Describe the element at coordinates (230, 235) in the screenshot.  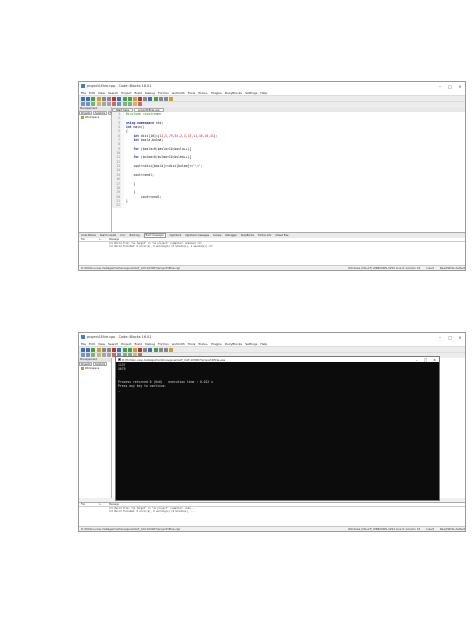
I see `log-tab: Debugger` at that location.